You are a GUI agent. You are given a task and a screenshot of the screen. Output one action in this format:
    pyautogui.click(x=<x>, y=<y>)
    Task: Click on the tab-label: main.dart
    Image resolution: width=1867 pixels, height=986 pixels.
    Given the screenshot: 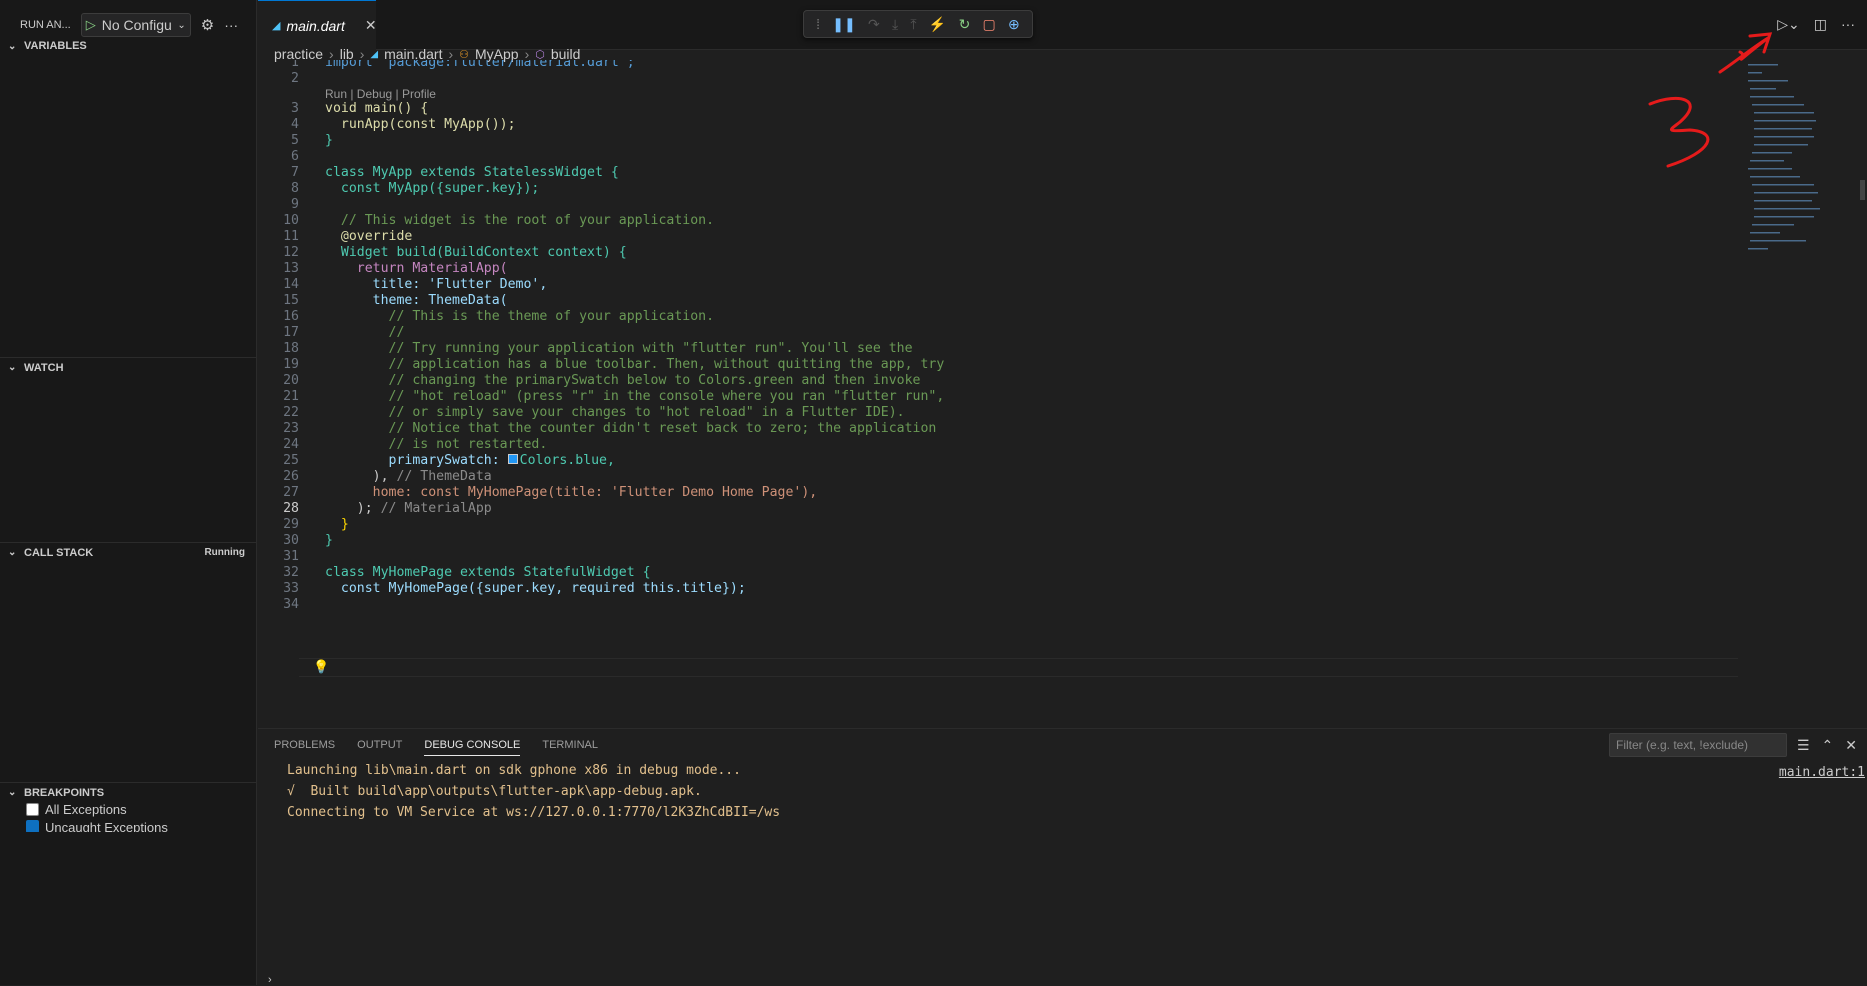 What is the action you would take?
    pyautogui.click(x=315, y=25)
    